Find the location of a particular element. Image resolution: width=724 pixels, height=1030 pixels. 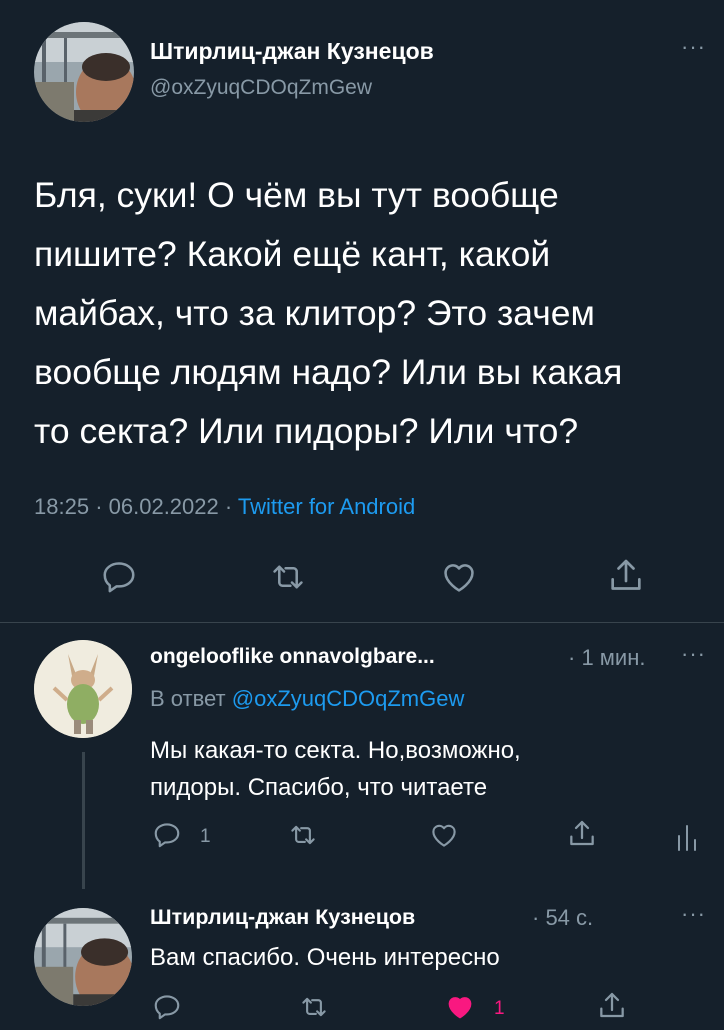

author-handle: @oxZyuqCDOqZmGew is located at coordinates (261, 88).